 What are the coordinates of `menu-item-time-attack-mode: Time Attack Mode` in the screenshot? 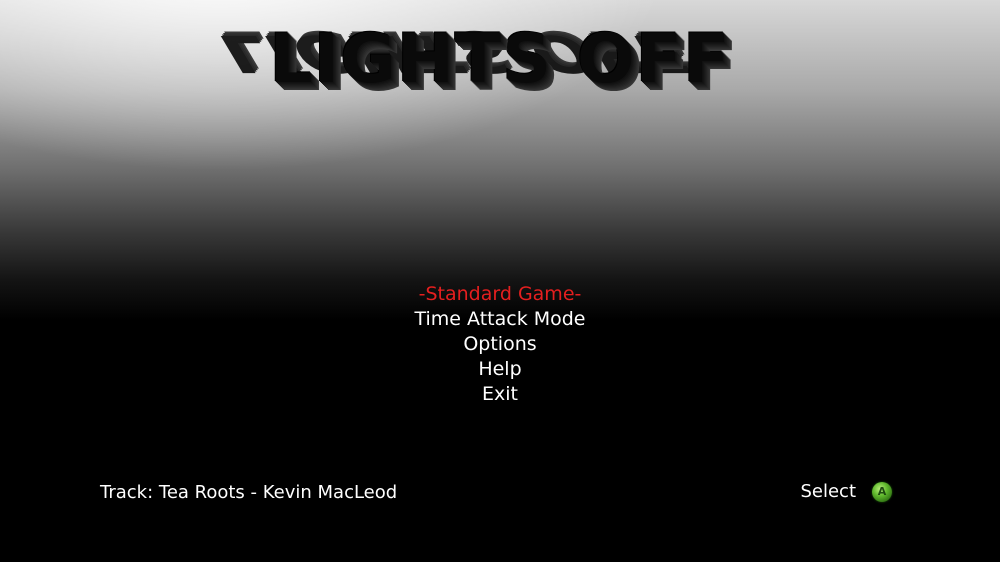 It's located at (500, 319).